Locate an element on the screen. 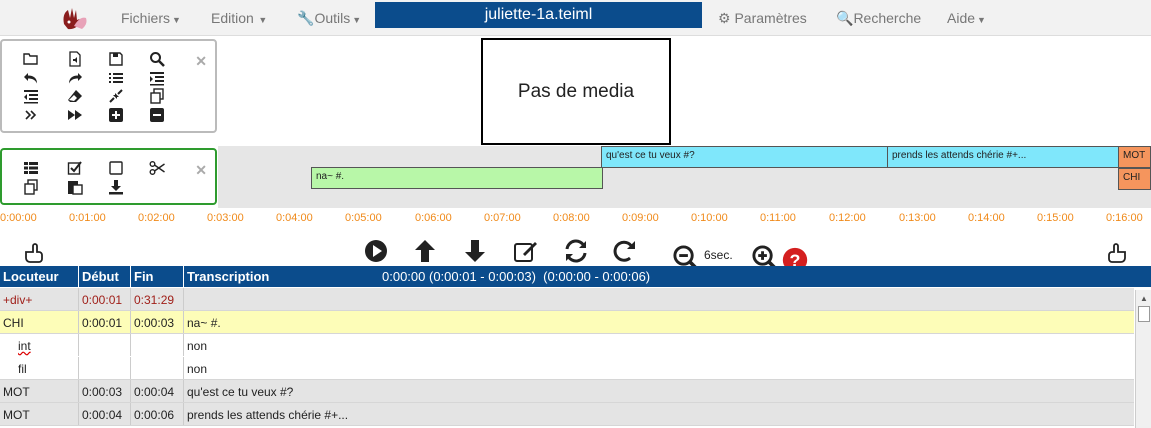 The height and width of the screenshot is (428, 1151). search-icon is located at coordinates (157, 59).